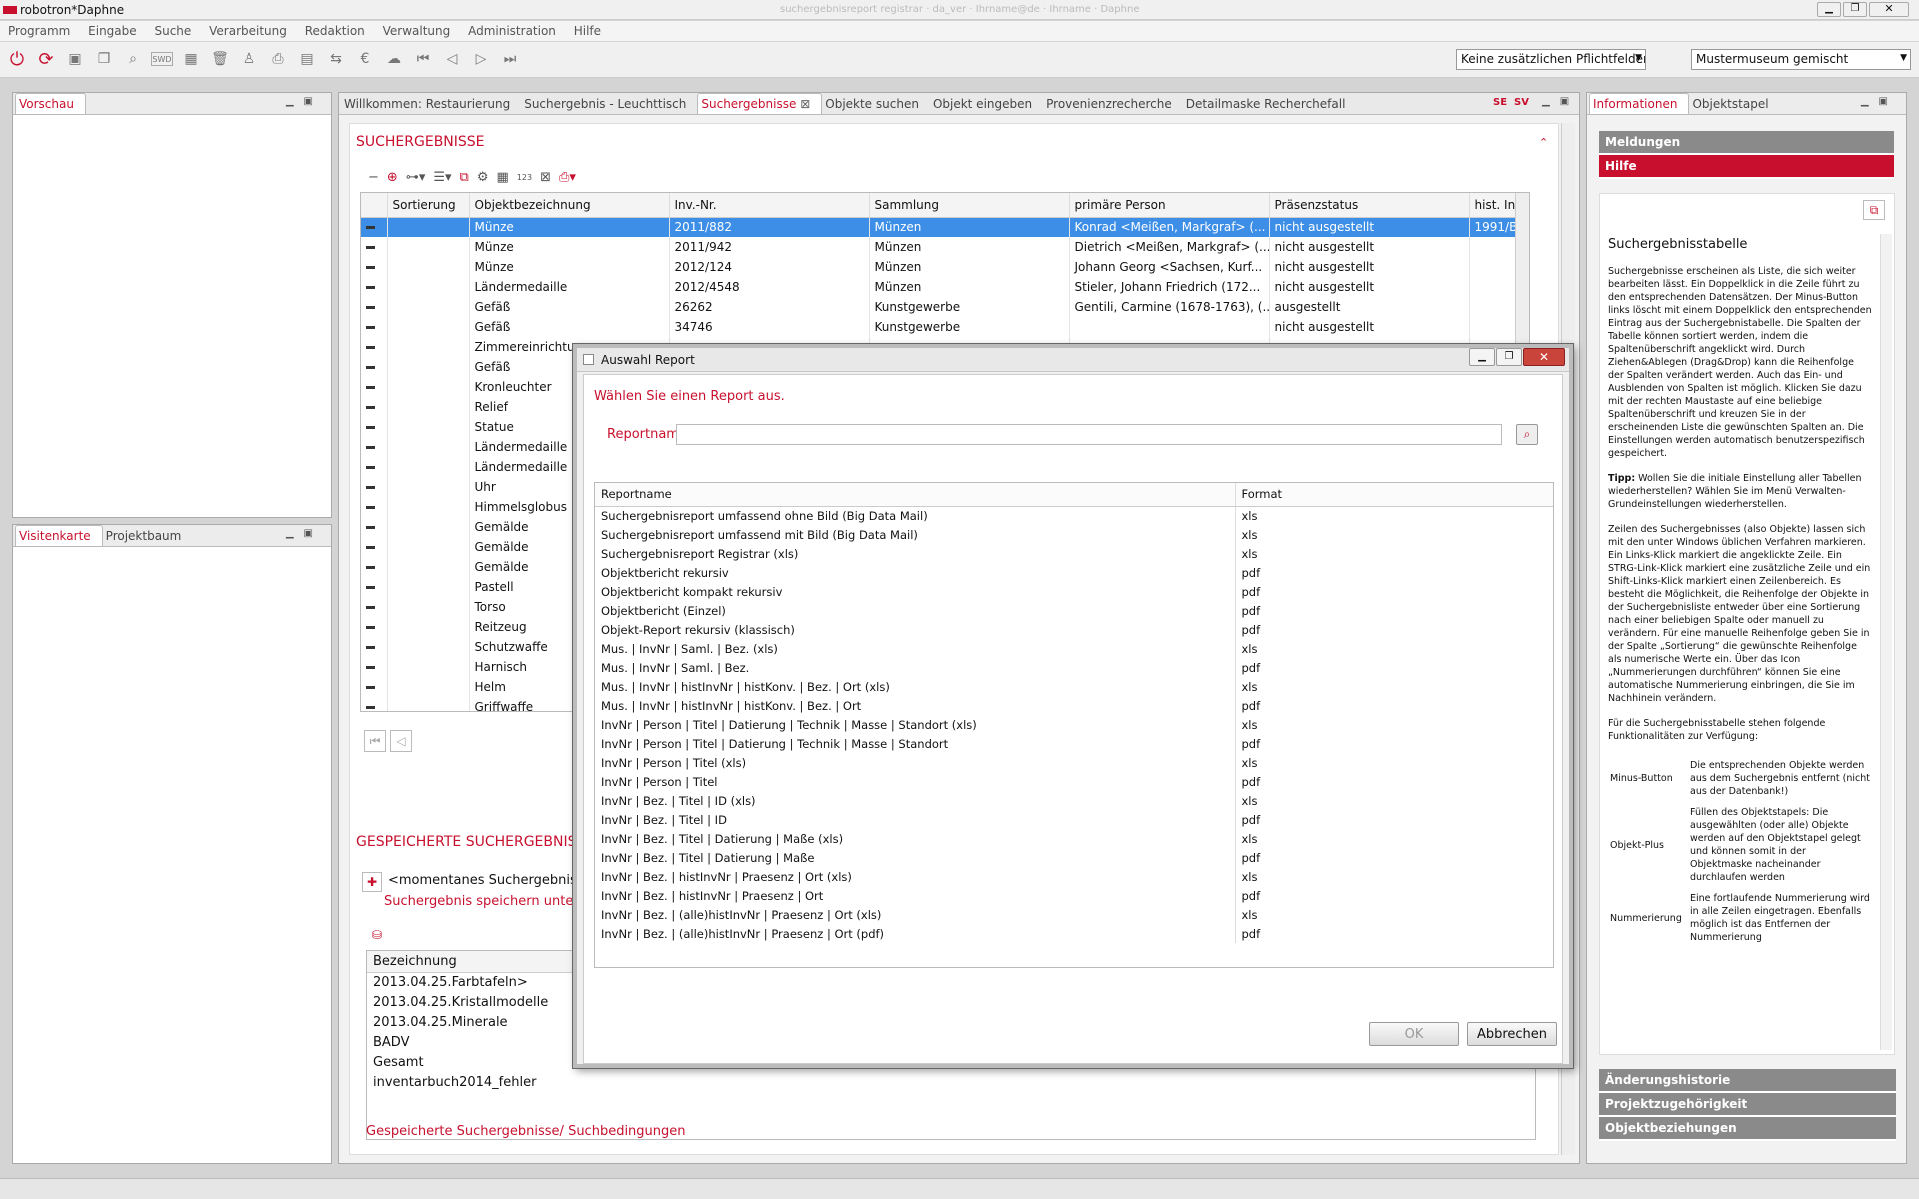 The height and width of the screenshot is (1199, 1919). What do you see at coordinates (148, 536) in the screenshot?
I see `tab-projektbaum: Projektbaum` at bounding box center [148, 536].